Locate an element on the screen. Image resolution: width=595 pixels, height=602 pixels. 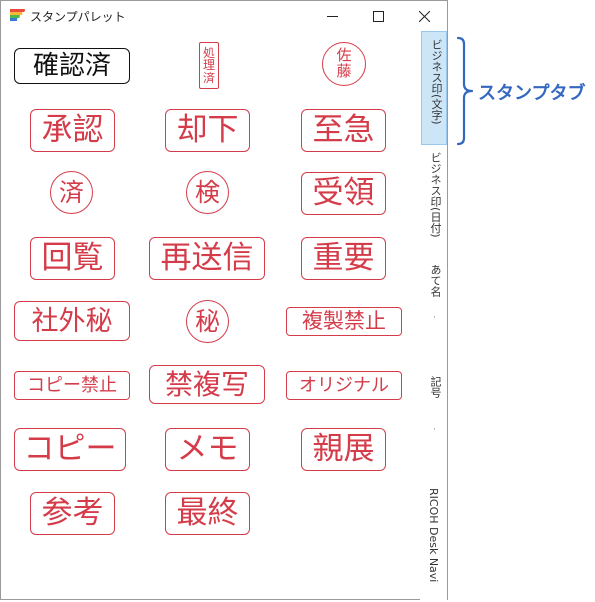
stamp-fukuseikinshi: 複製禁止 is located at coordinates (344, 321).